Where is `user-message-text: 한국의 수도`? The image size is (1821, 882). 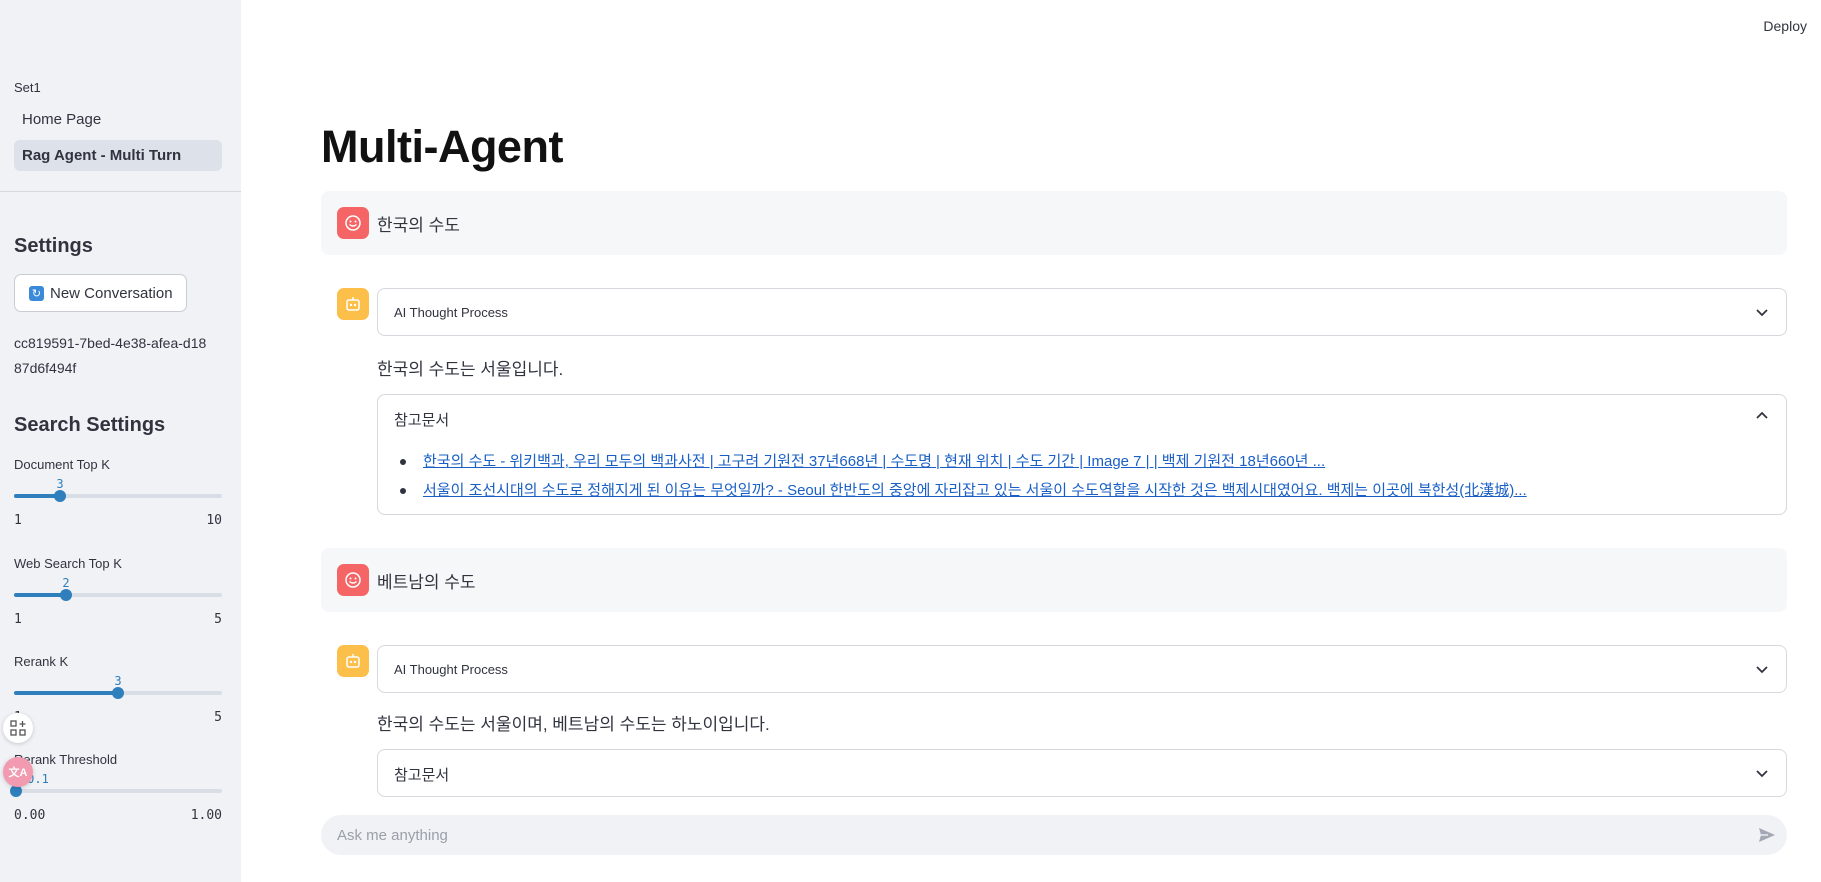 user-message-text: 한국의 수도 is located at coordinates (418, 225).